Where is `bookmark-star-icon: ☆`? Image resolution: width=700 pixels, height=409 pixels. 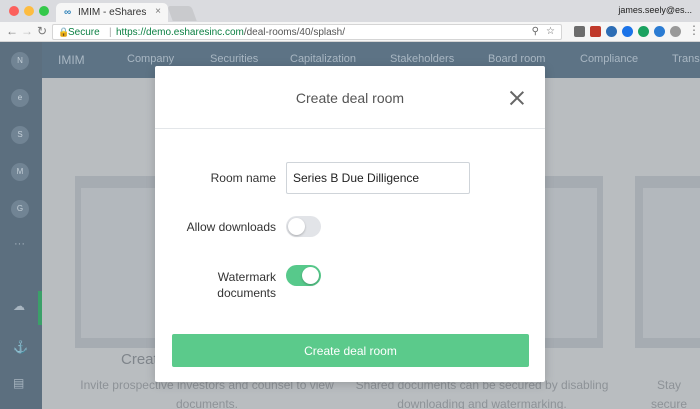 bookmark-star-icon: ☆ is located at coordinates (550, 31).